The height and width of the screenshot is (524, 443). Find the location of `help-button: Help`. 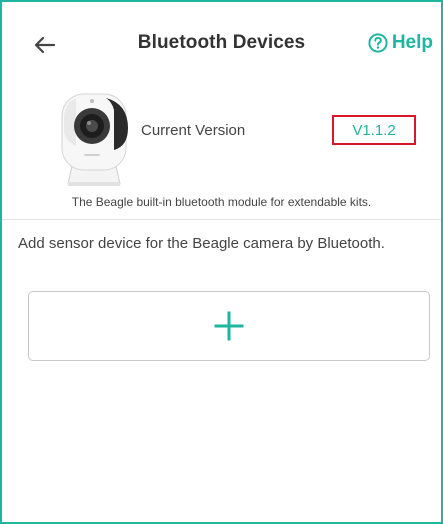

help-button: Help is located at coordinates (400, 43).